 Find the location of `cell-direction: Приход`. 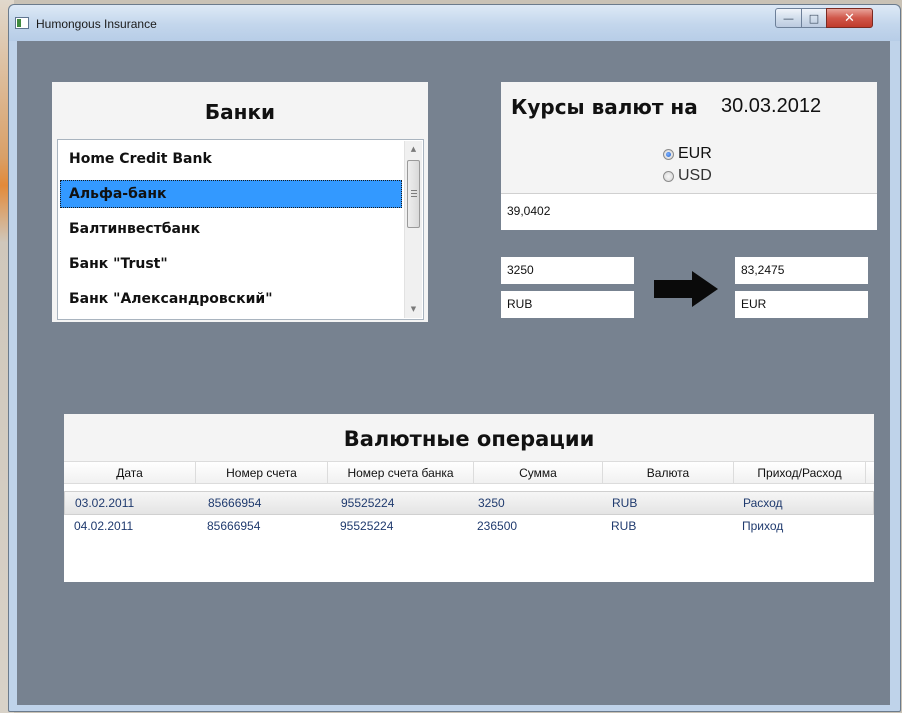

cell-direction: Приход is located at coordinates (763, 526).